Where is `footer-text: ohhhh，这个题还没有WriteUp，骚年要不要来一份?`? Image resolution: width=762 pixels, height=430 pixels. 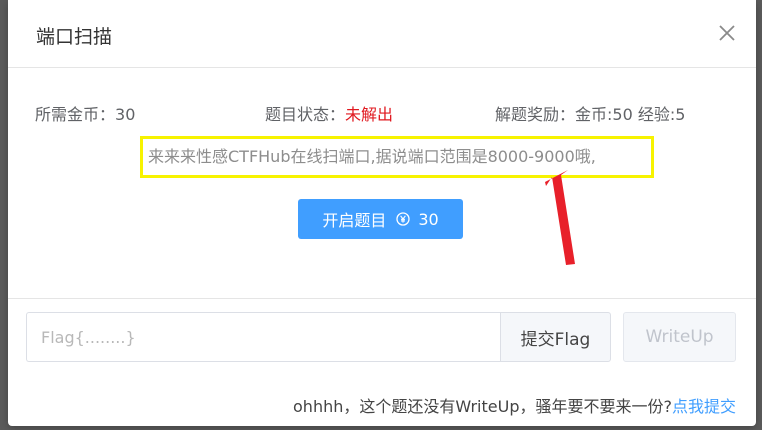
footer-text: ohhhh，这个题还没有WriteUp，骚年要不要来一份? is located at coordinates (482, 406).